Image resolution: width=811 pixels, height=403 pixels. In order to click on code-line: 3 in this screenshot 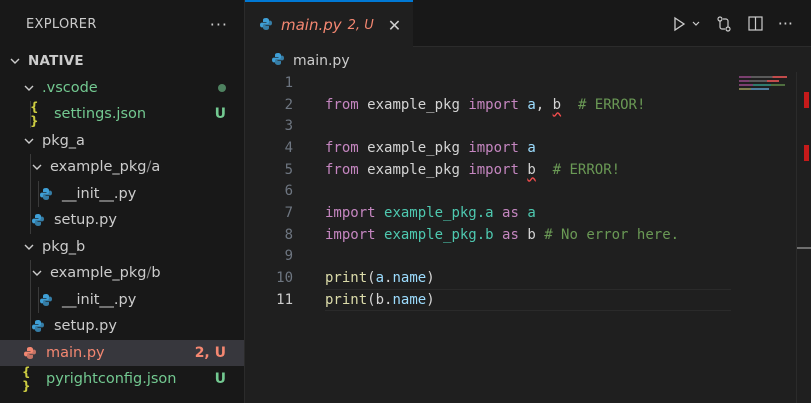, I will do `click(519, 126)`.